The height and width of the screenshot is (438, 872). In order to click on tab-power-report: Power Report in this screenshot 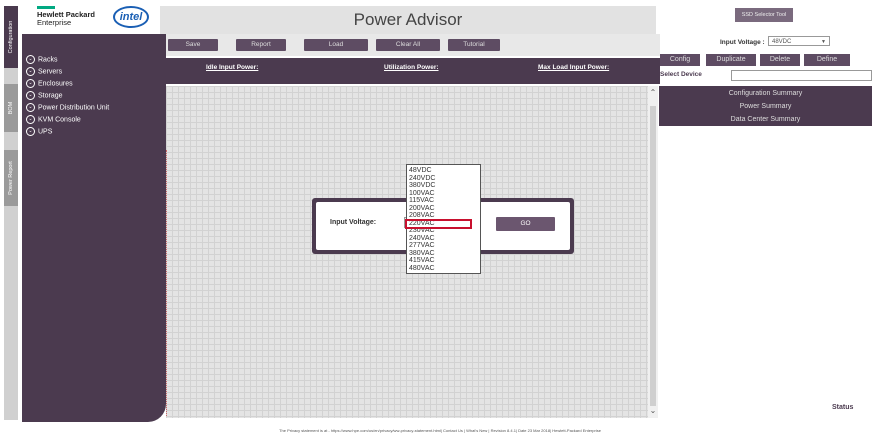, I will do `click(11, 178)`.